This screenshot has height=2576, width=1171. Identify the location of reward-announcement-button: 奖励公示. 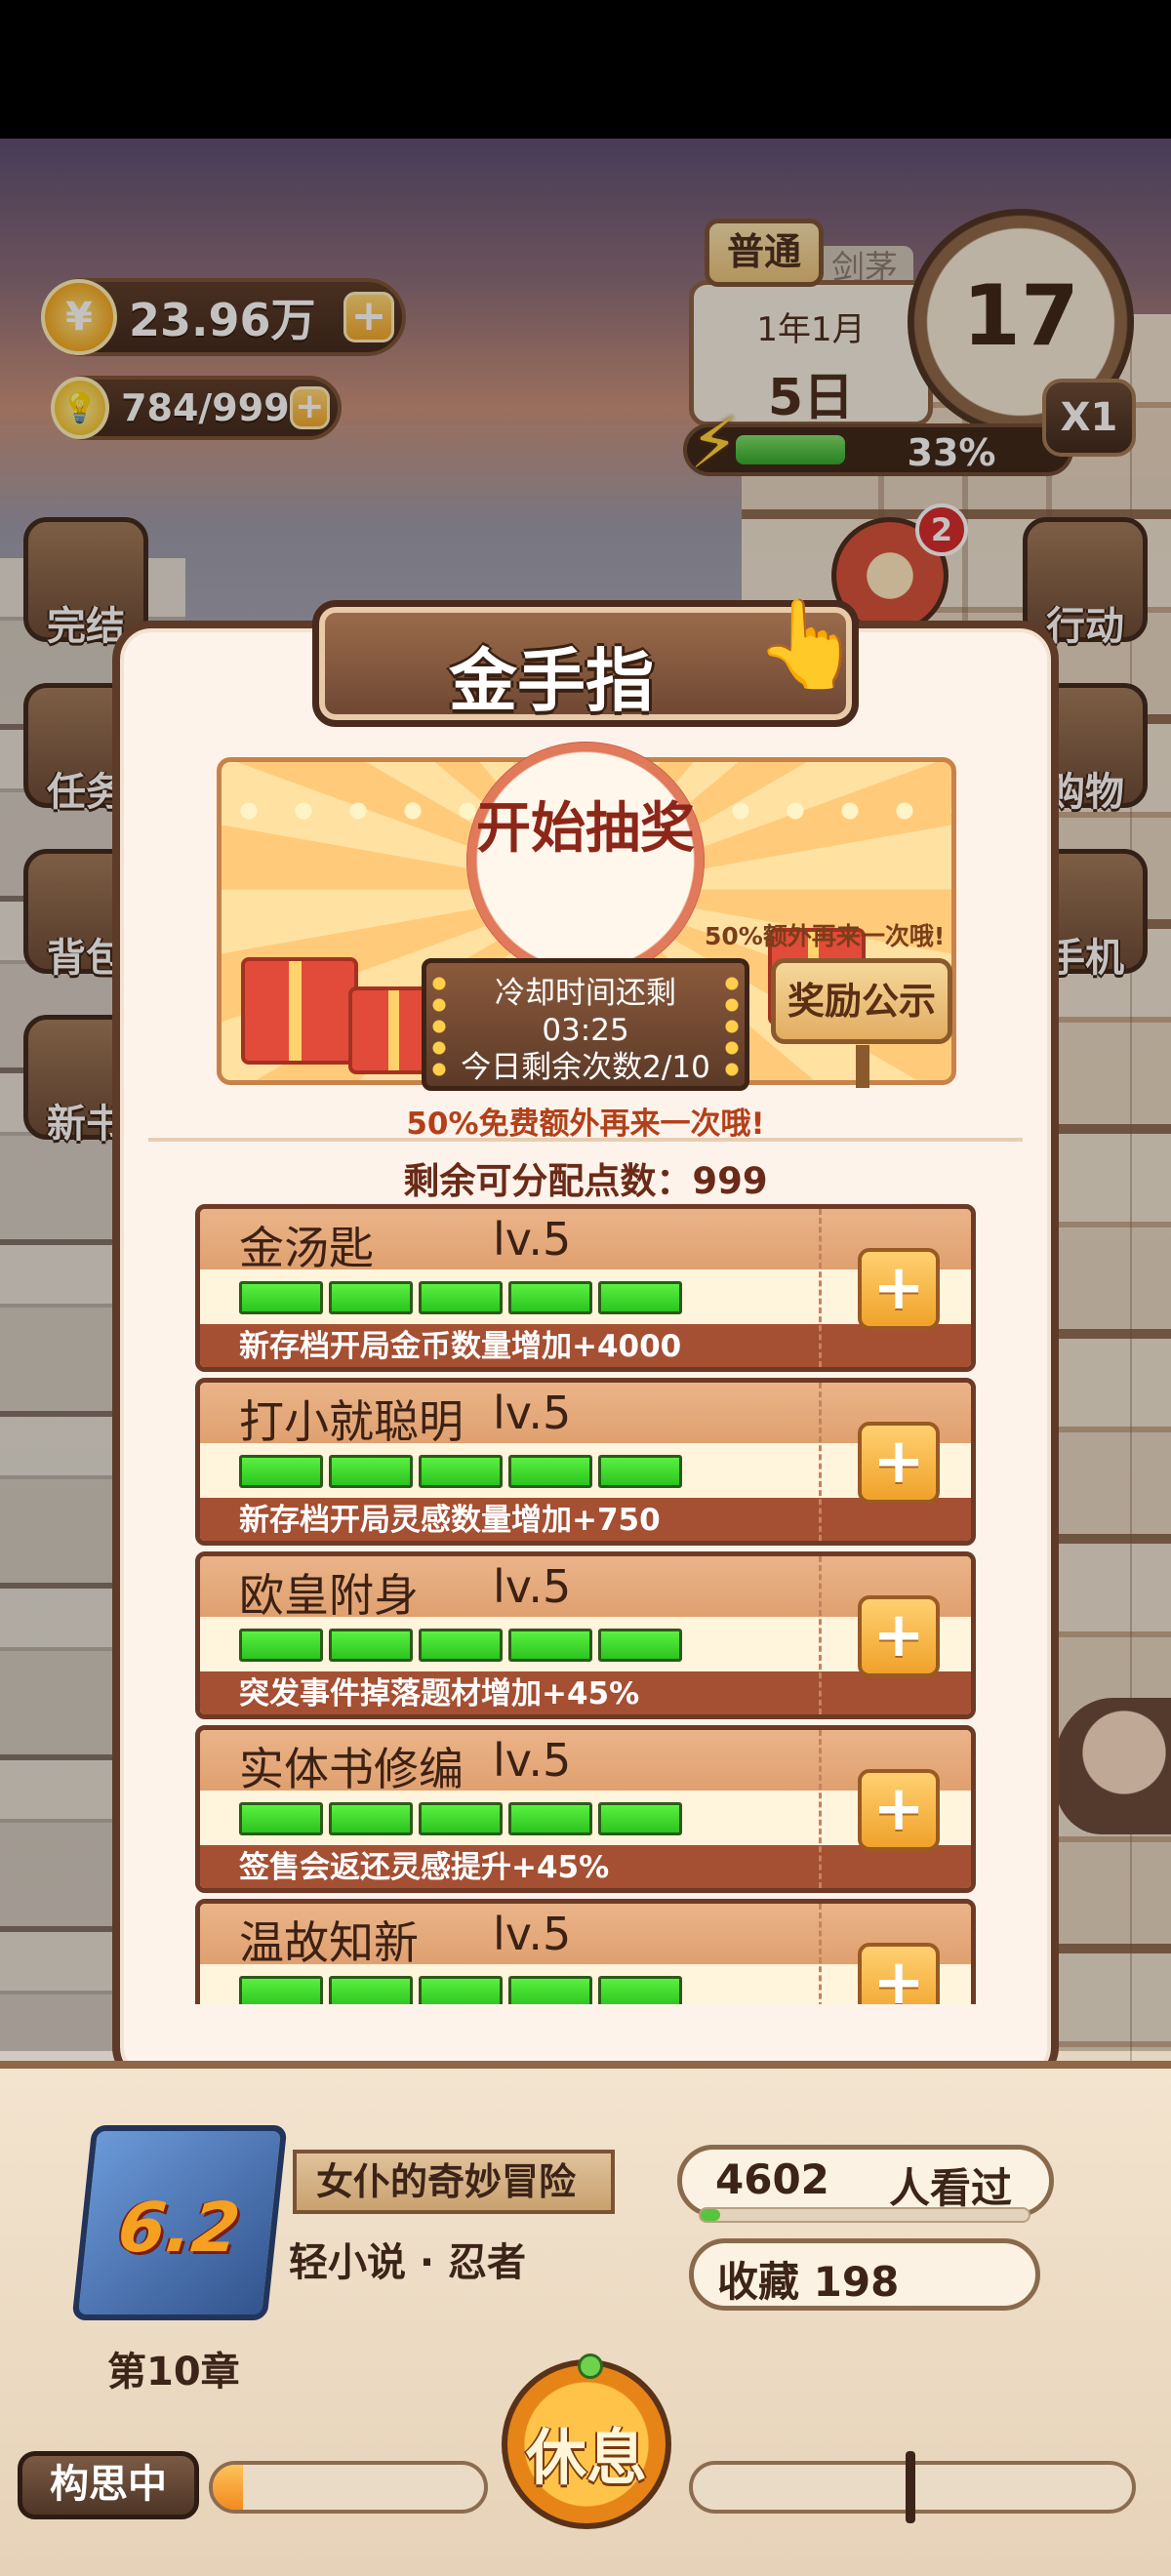
(861, 1023).